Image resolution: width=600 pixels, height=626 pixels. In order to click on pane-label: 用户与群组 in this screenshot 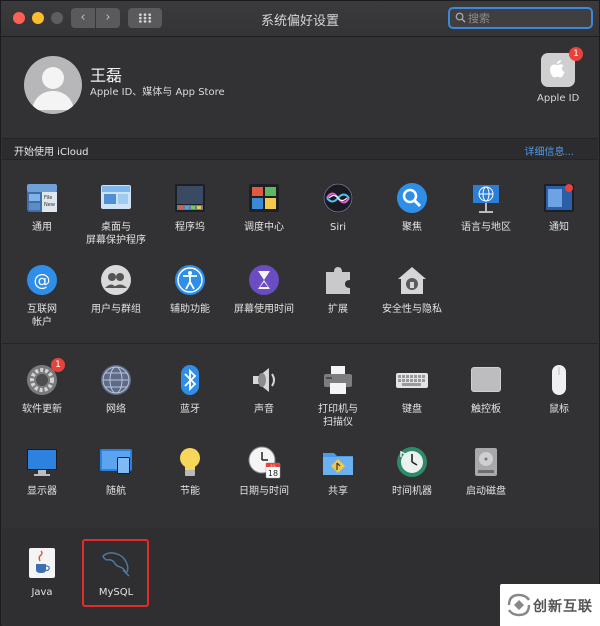, I will do `click(116, 309)`.